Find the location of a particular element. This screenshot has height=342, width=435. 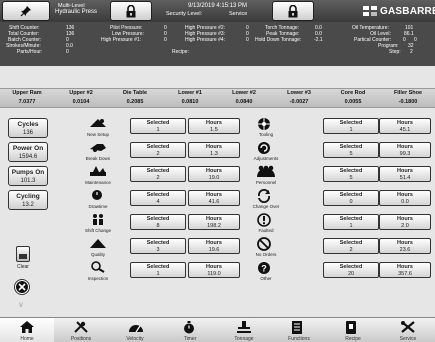

tab-timer: Timer is located at coordinates (190, 330).